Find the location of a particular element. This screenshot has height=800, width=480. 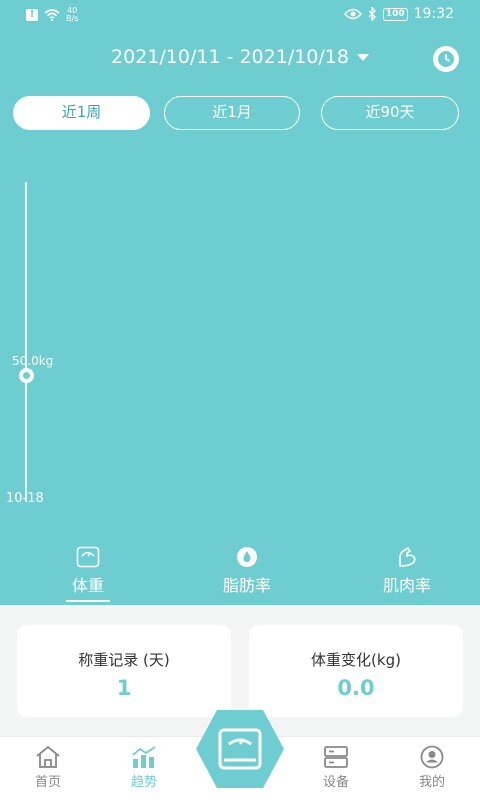

nav-item-profile: 我的 is located at coordinates (432, 767).